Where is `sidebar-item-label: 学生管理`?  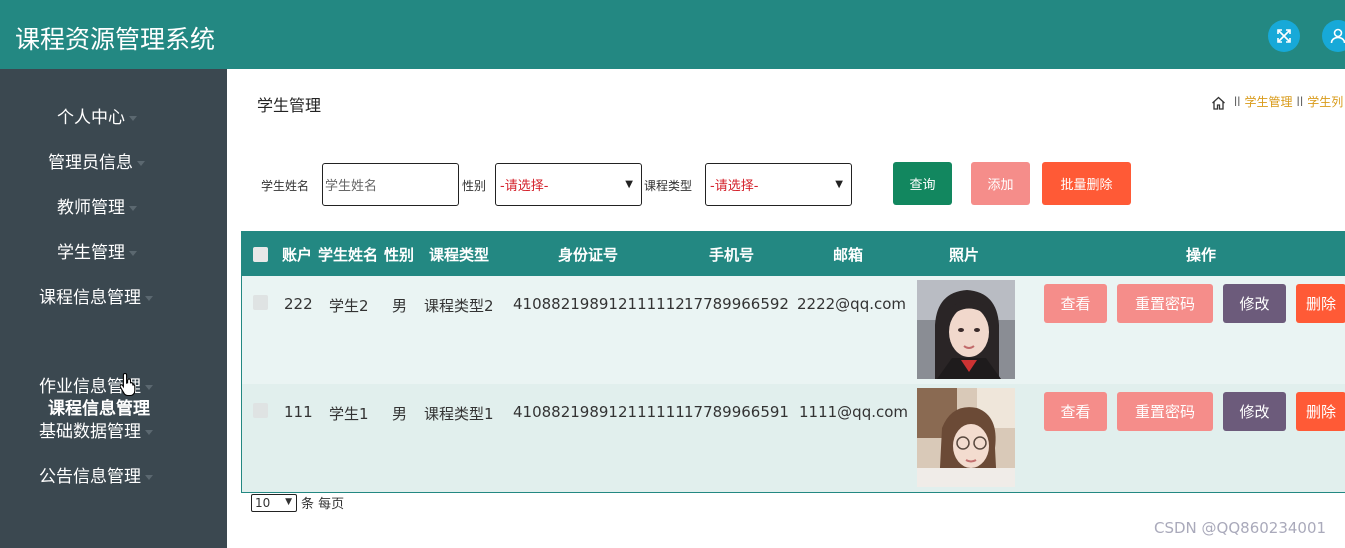 sidebar-item-label: 学生管理 is located at coordinates (91, 253).